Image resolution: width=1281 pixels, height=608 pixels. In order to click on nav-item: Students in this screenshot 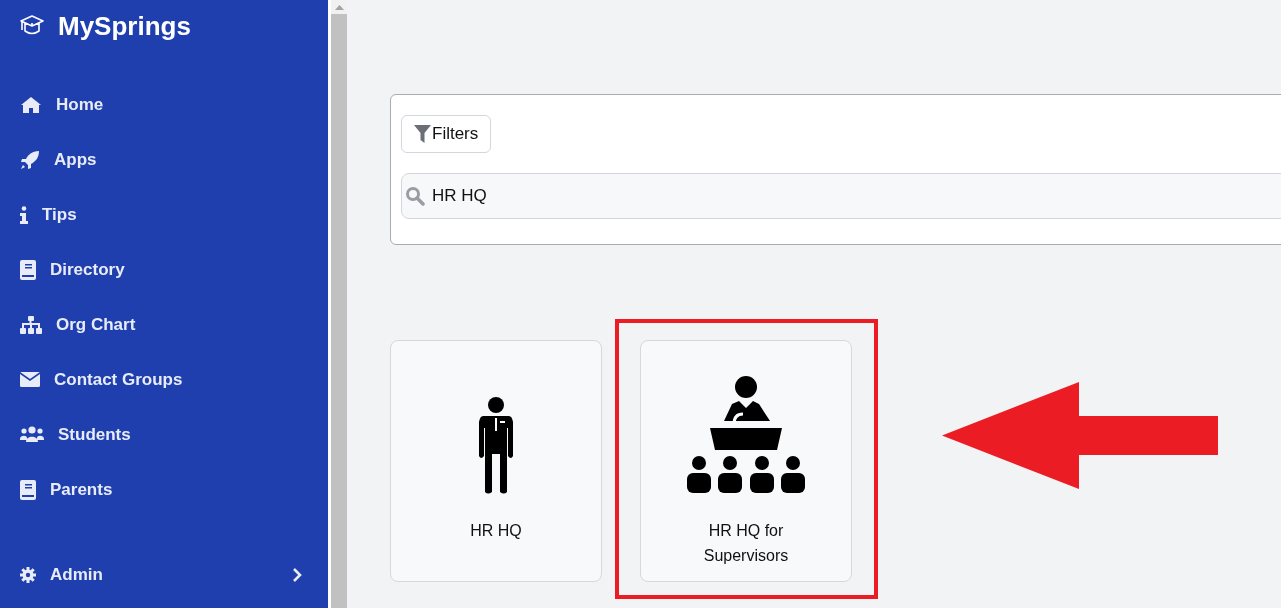, I will do `click(164, 434)`.